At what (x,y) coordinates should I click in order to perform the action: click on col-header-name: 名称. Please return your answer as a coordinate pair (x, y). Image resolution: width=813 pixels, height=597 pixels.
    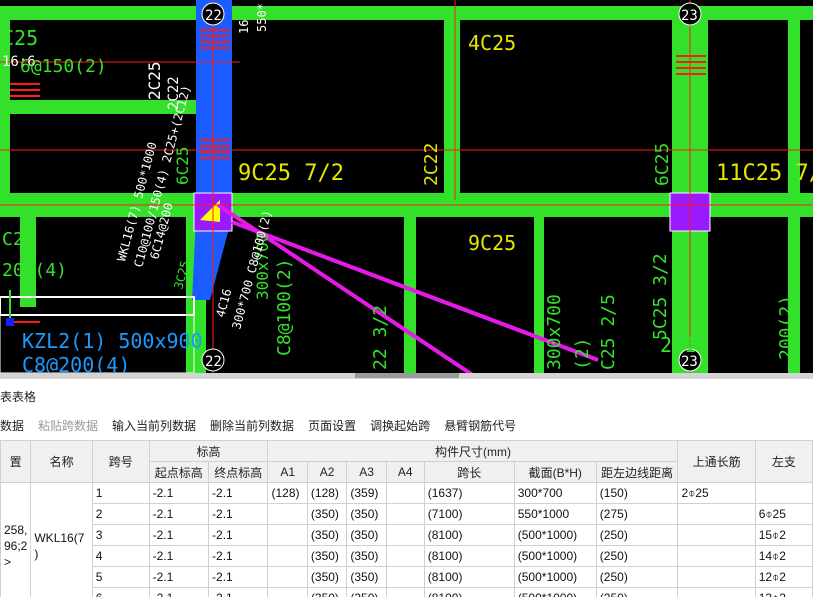
    Looking at the image, I should click on (61, 461).